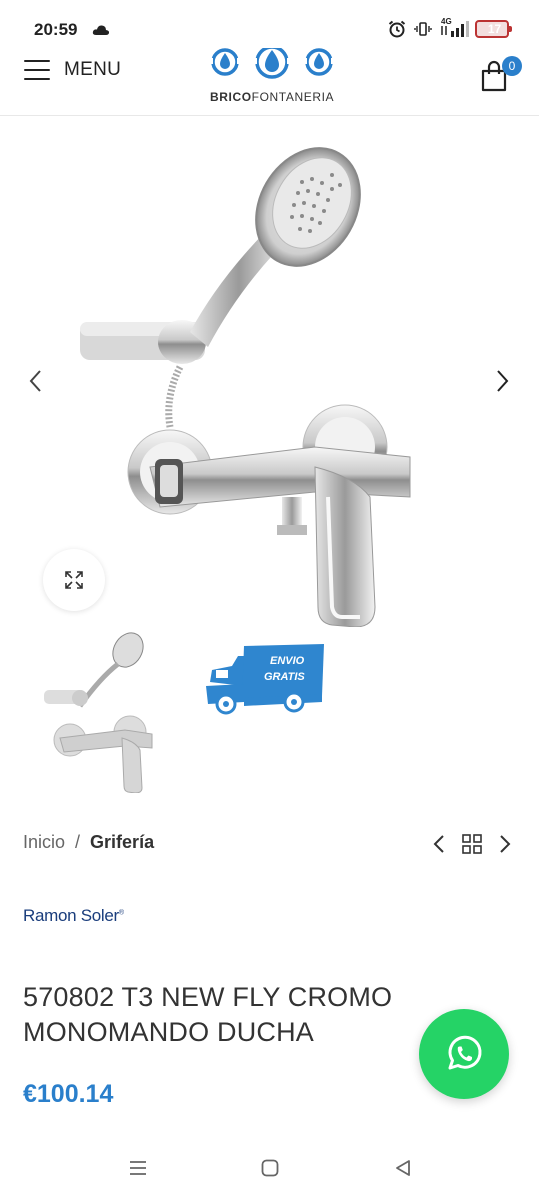  Describe the element at coordinates (272, 63) in the screenshot. I see `water-drops-icon` at that location.